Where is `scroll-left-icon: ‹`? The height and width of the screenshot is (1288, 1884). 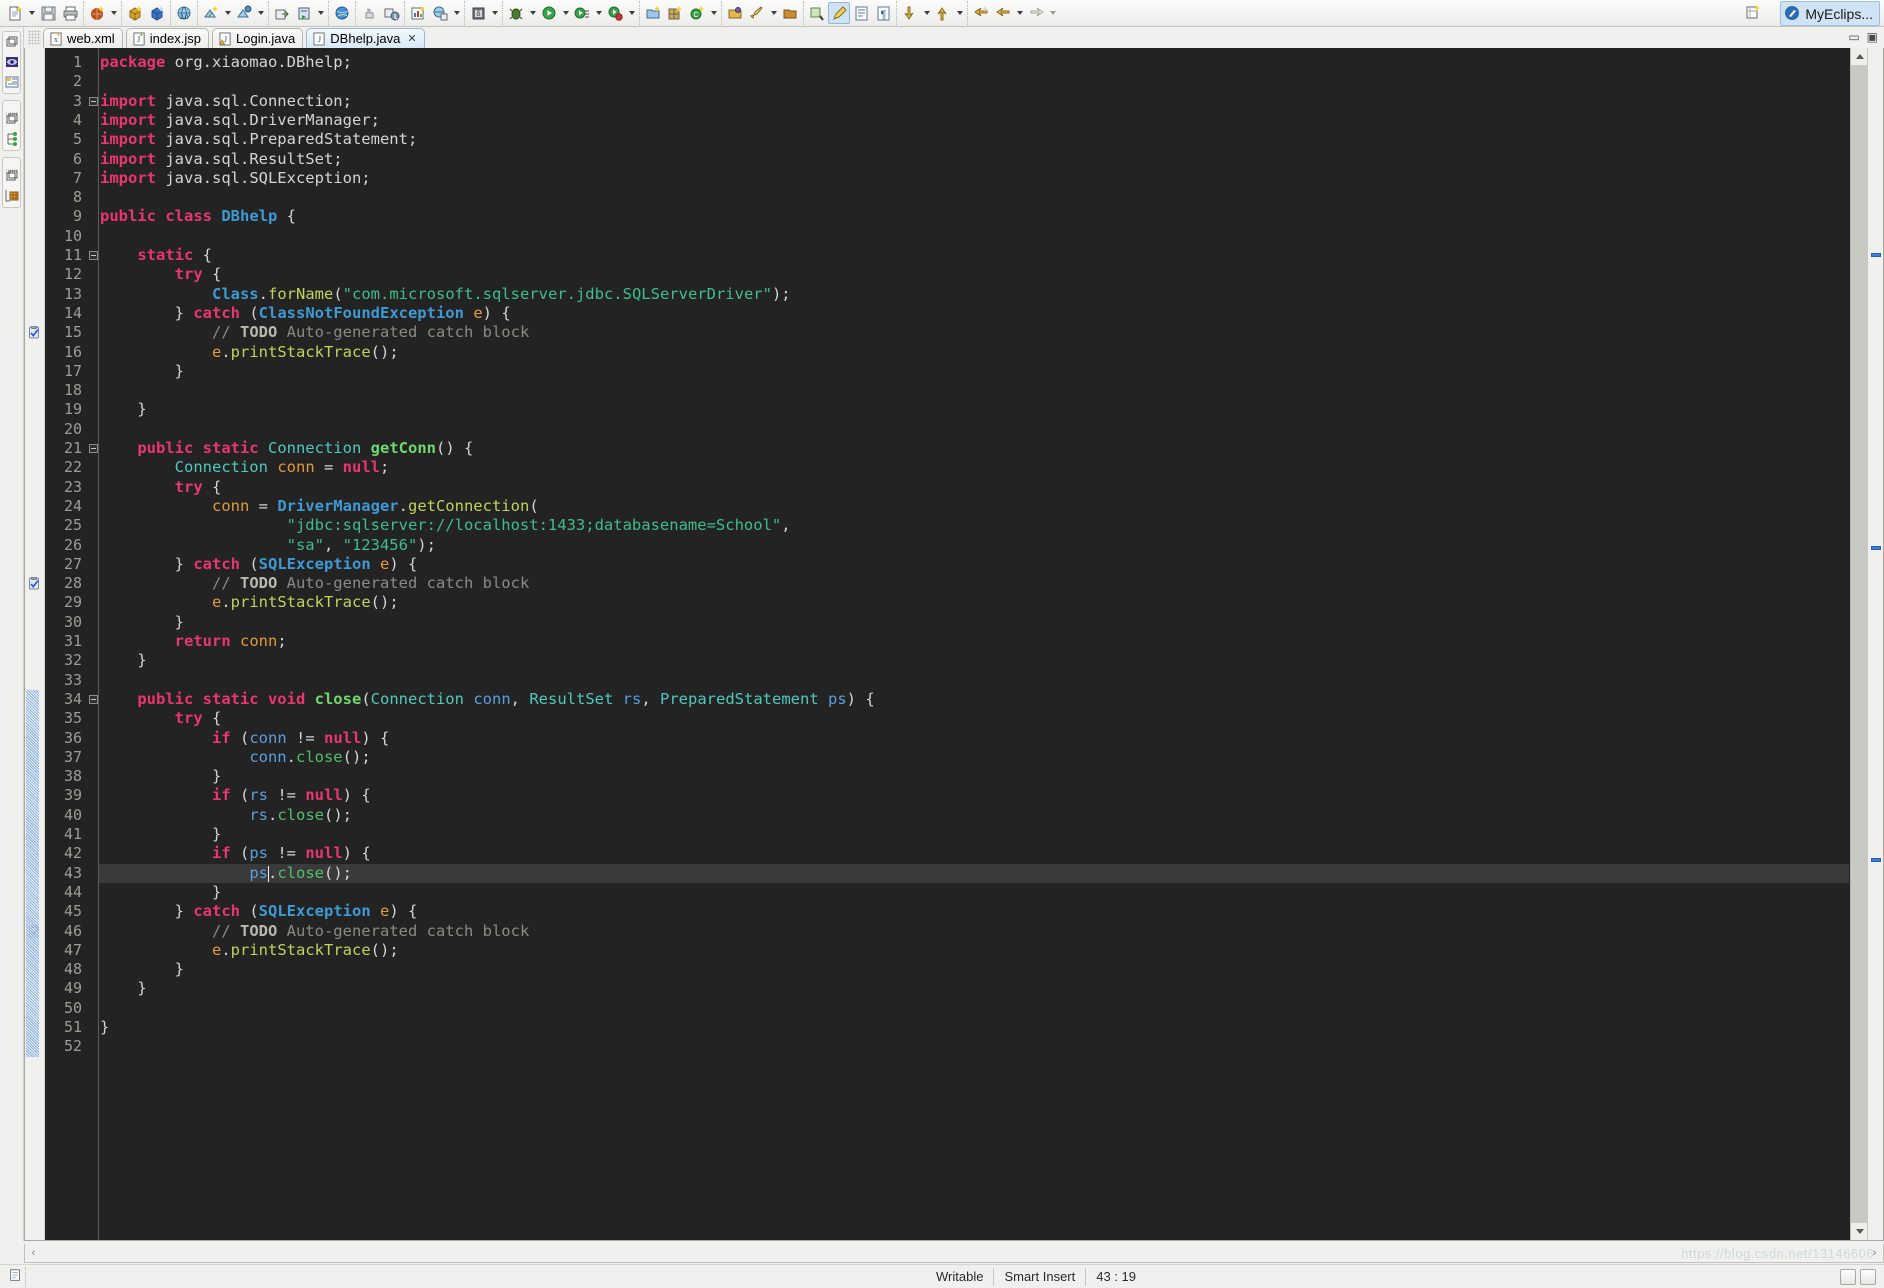 scroll-left-icon: ‹ is located at coordinates (33, 1253).